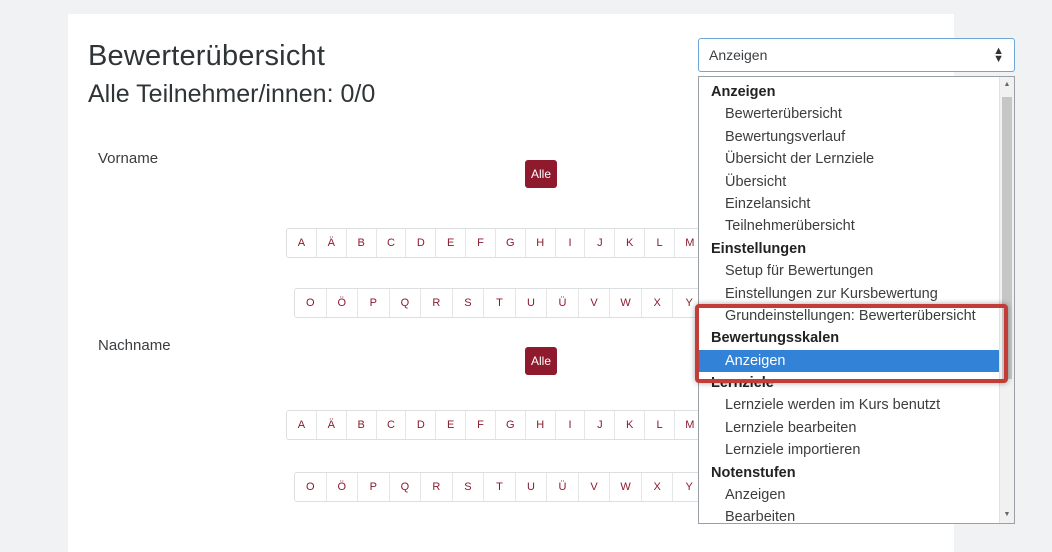 The image size is (1052, 552). Describe the element at coordinates (658, 303) in the screenshot. I see `firstname-letter-link: X` at that location.